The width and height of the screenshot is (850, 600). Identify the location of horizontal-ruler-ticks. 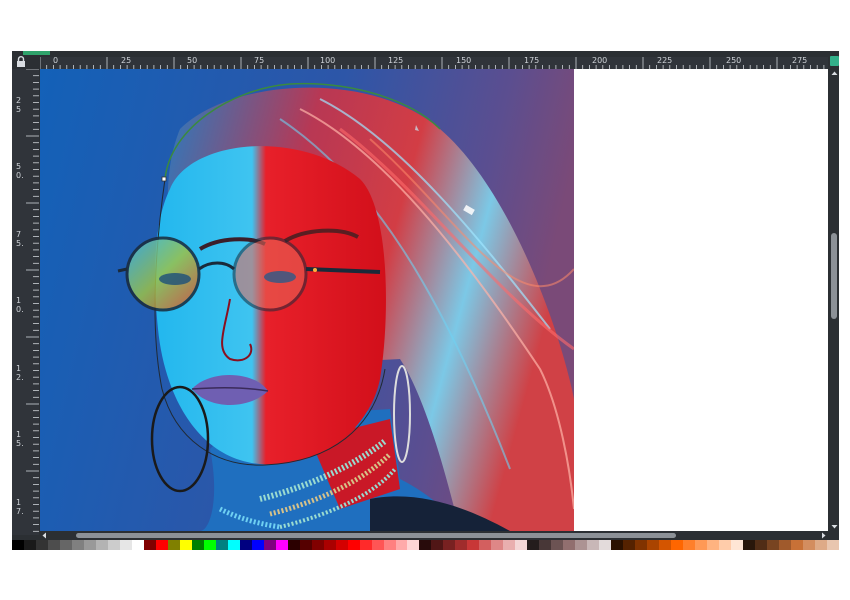
(432, 63).